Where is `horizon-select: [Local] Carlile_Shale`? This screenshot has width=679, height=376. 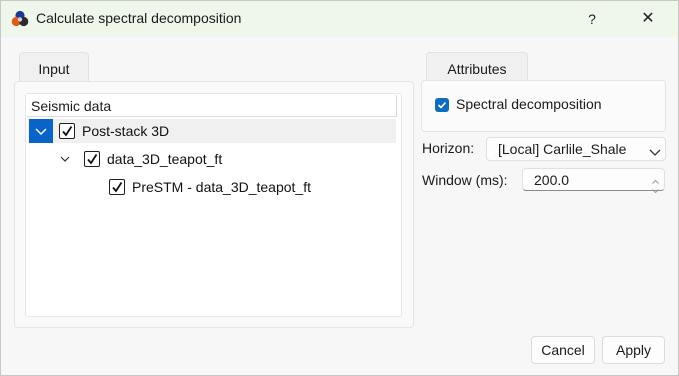 horizon-select: [Local] Carlile_Shale is located at coordinates (576, 149).